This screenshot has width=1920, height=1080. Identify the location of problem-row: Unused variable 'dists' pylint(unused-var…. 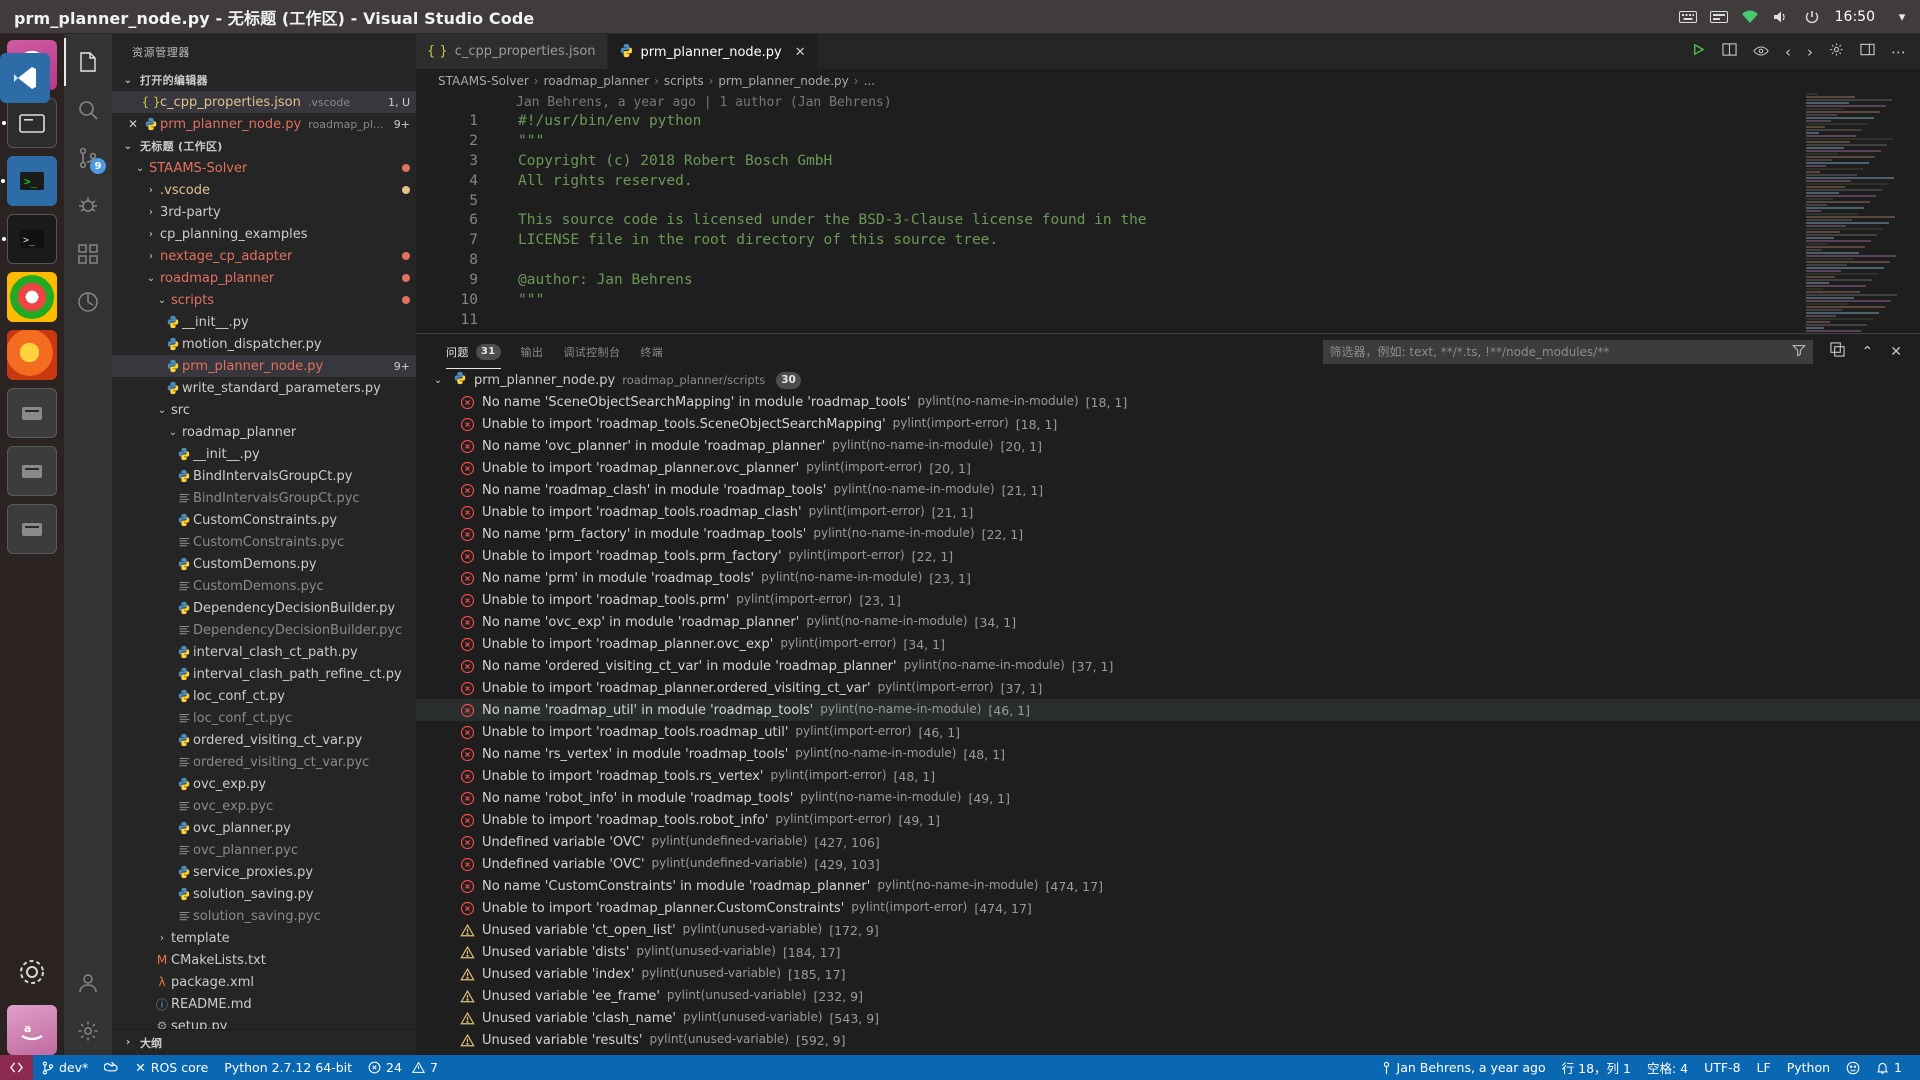
(1168, 952).